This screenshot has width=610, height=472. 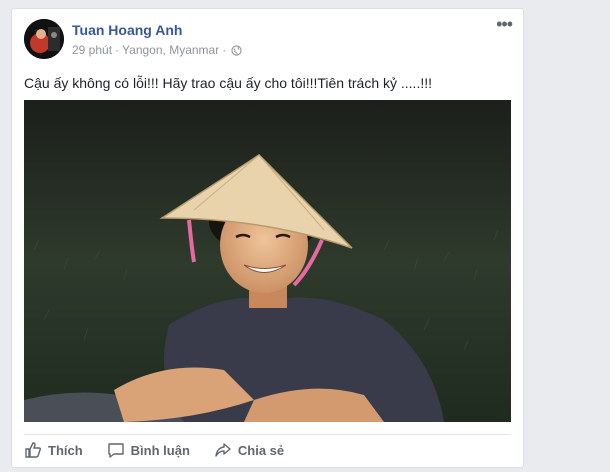 What do you see at coordinates (223, 450) in the screenshot?
I see `share-arrow-icon` at bounding box center [223, 450].